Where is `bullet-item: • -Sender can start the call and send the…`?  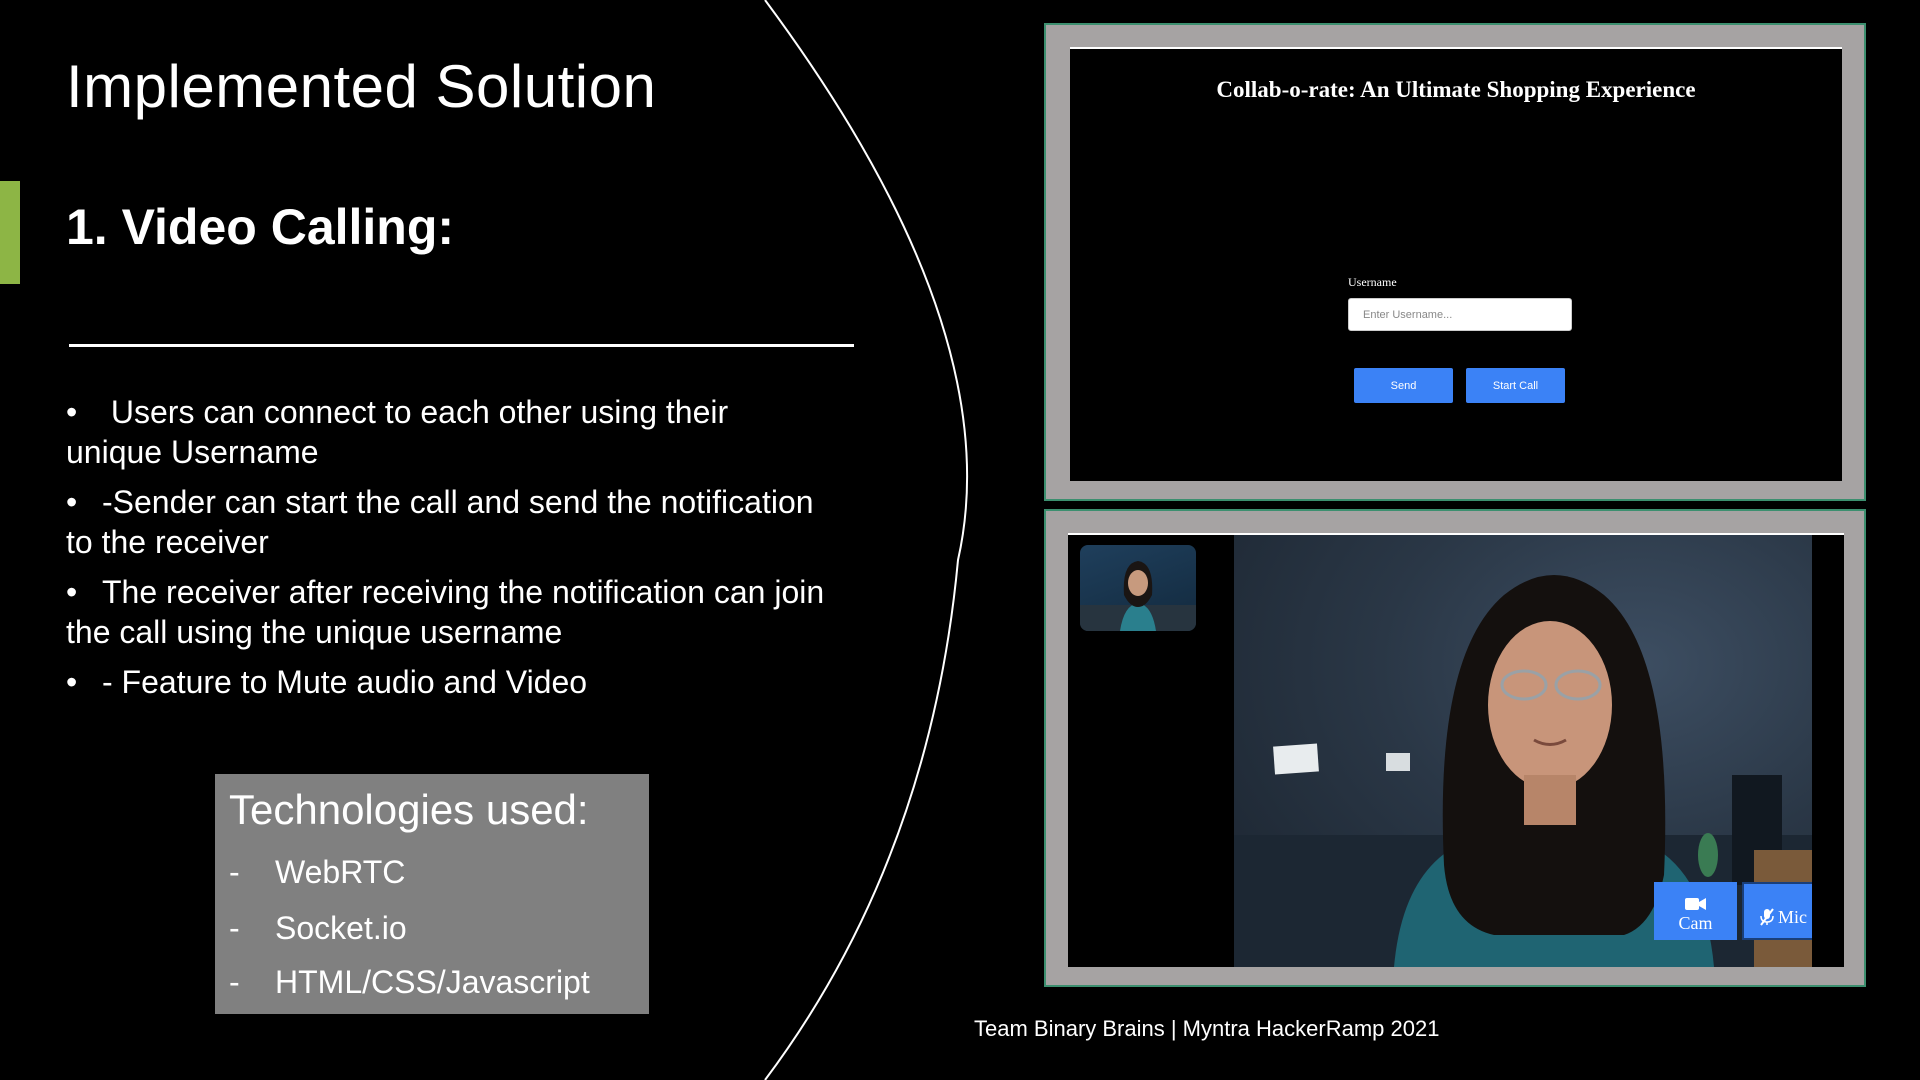
bullet-item: • -Sender can start the call and send the… is located at coordinates (440, 522).